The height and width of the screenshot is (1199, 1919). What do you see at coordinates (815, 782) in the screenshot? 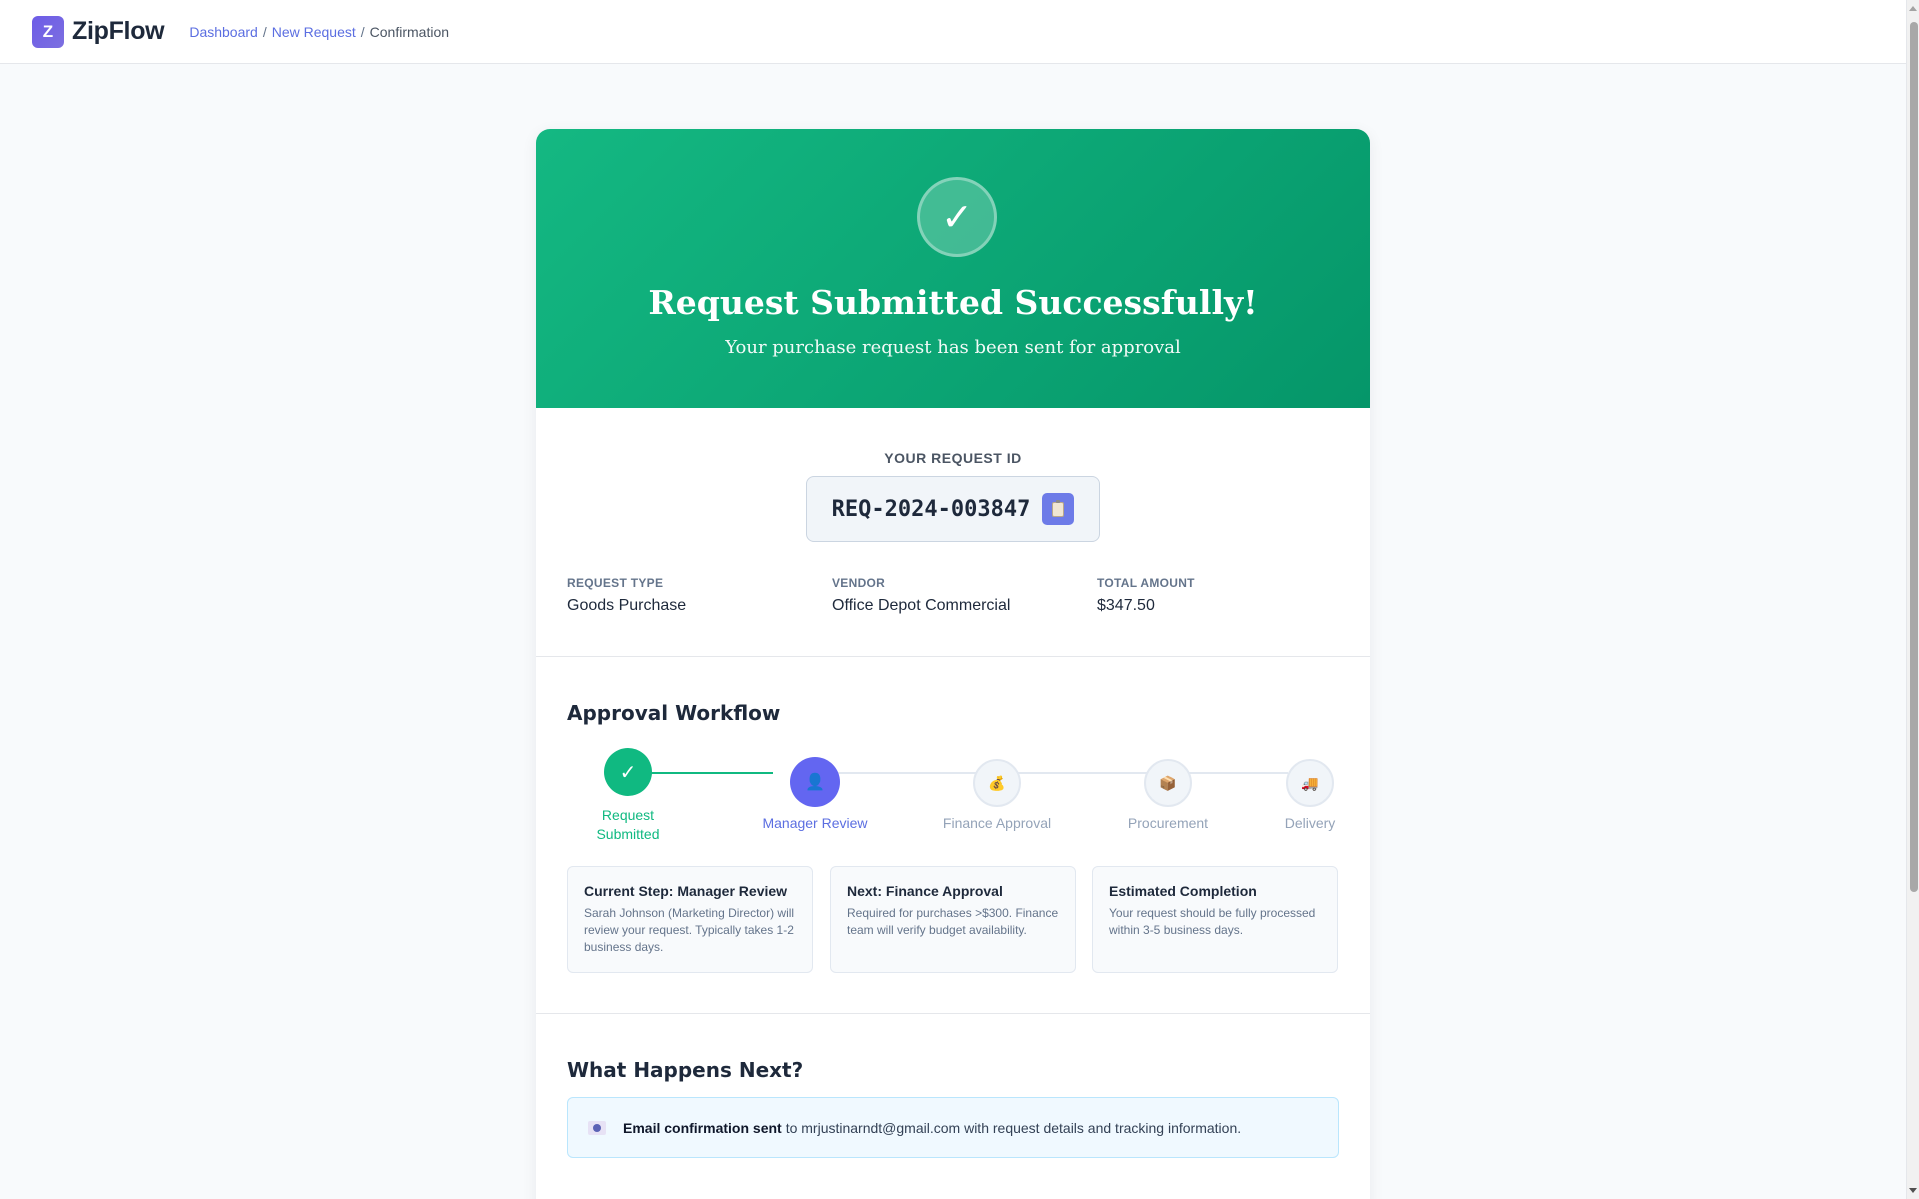
I see `step-current-person-icon: 👤` at bounding box center [815, 782].